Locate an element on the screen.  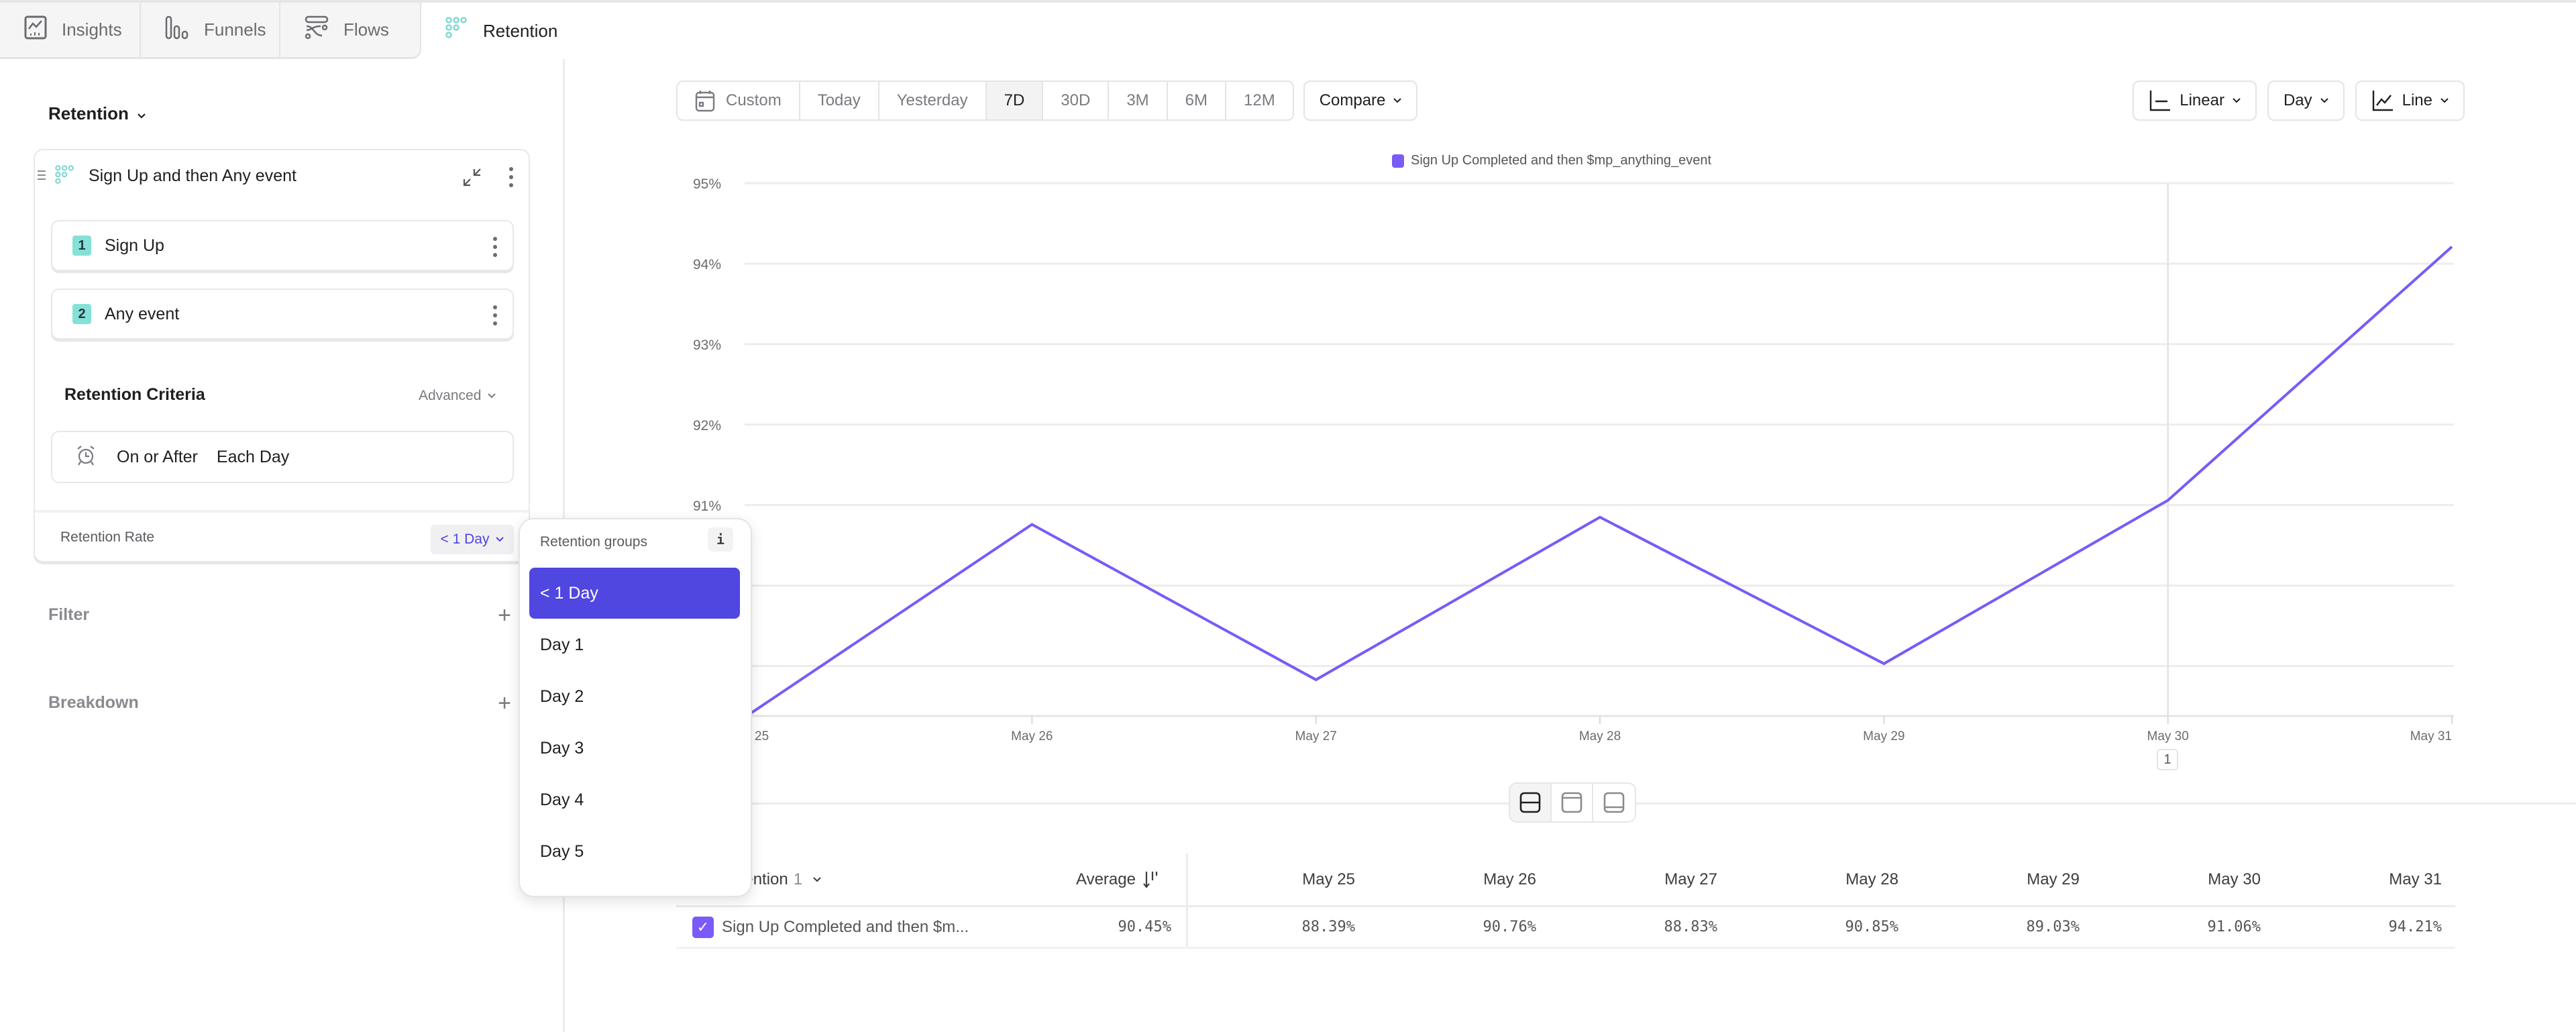
date-range-7d: 7D is located at coordinates (1015, 100).